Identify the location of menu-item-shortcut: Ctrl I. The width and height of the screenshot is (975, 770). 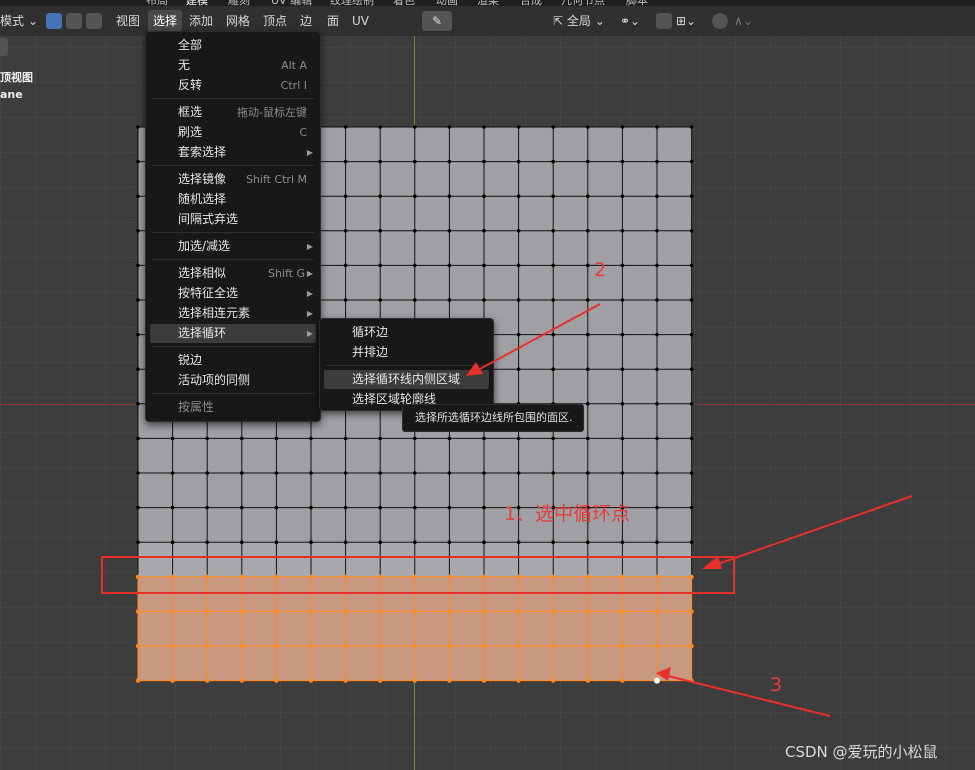
(293, 85).